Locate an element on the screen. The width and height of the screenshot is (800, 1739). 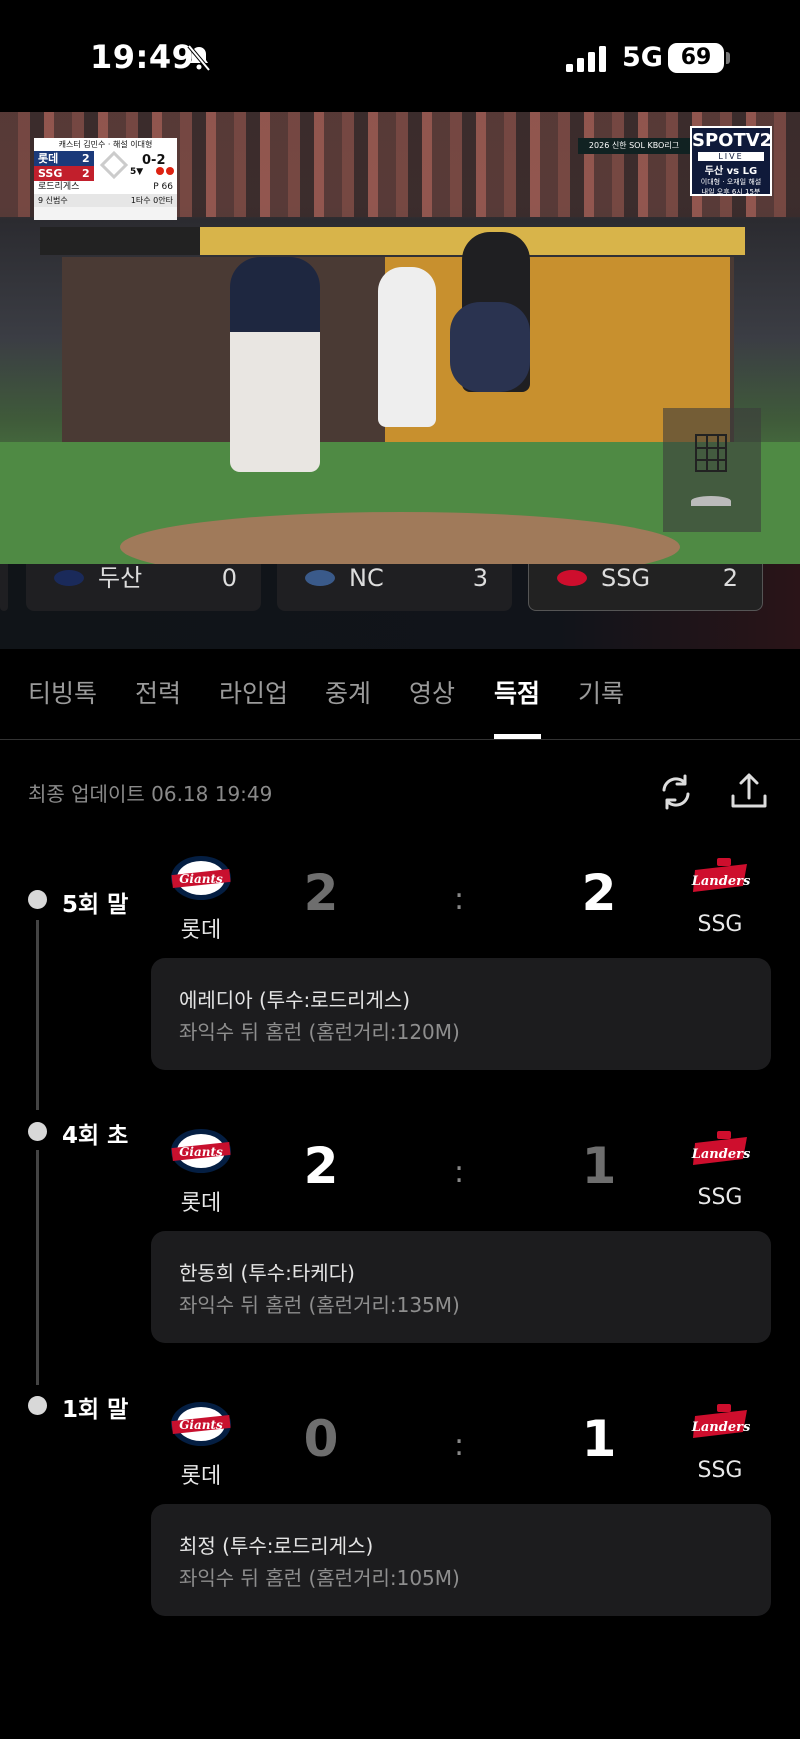
scorebug-pitch-count: P 66 is located at coordinates (163, 187).